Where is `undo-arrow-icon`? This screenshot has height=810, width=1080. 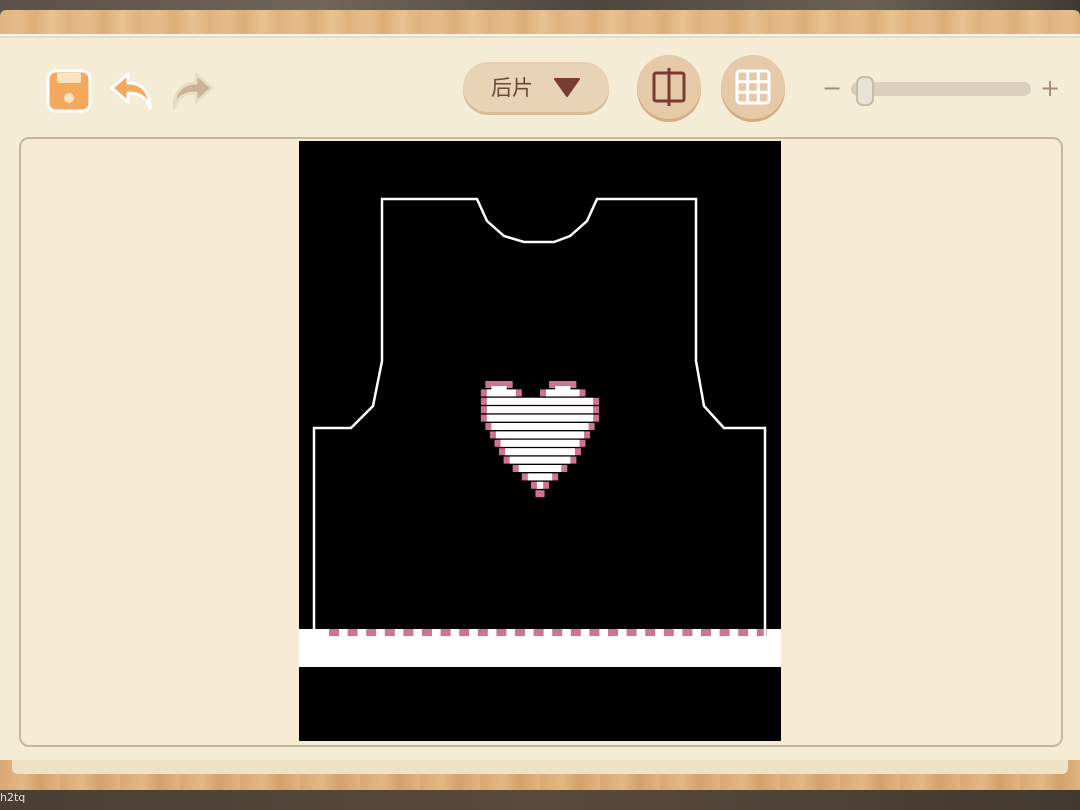 undo-arrow-icon is located at coordinates (131, 91).